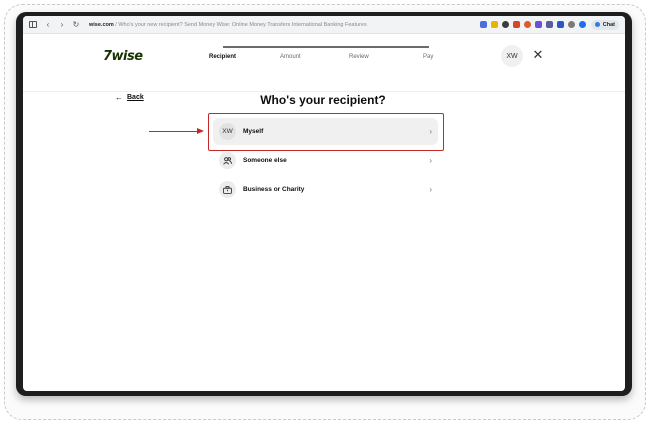  Describe the element at coordinates (48, 25) in the screenshot. I see `back-nav-icon: ‹` at that location.